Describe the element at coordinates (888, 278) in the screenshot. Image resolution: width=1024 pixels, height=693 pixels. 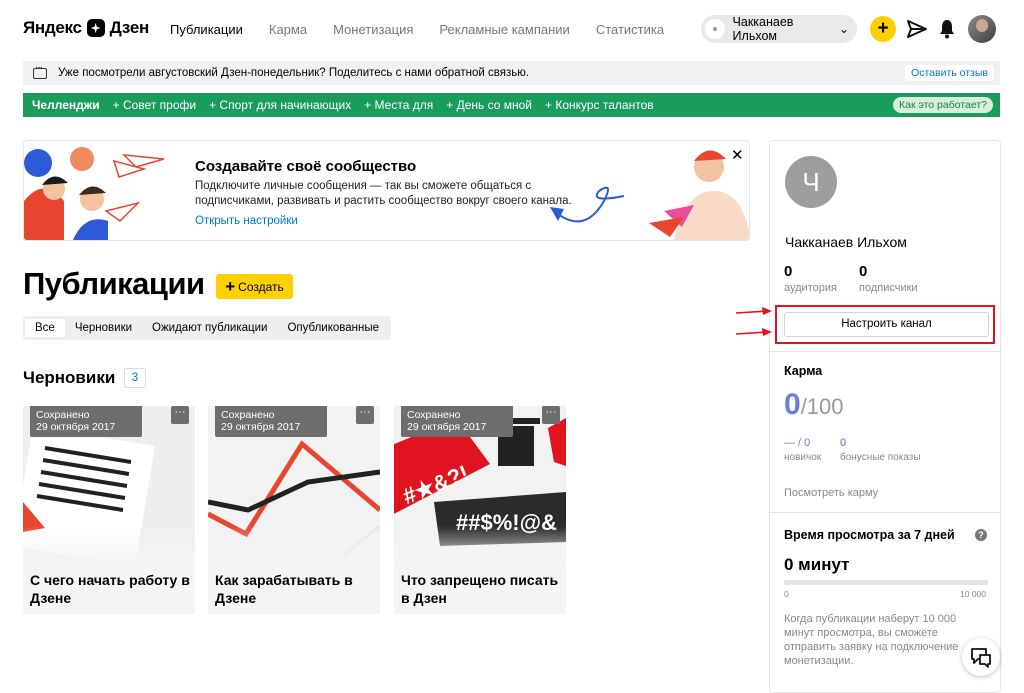
I see `subscribers-stat: 0 подписчики` at that location.